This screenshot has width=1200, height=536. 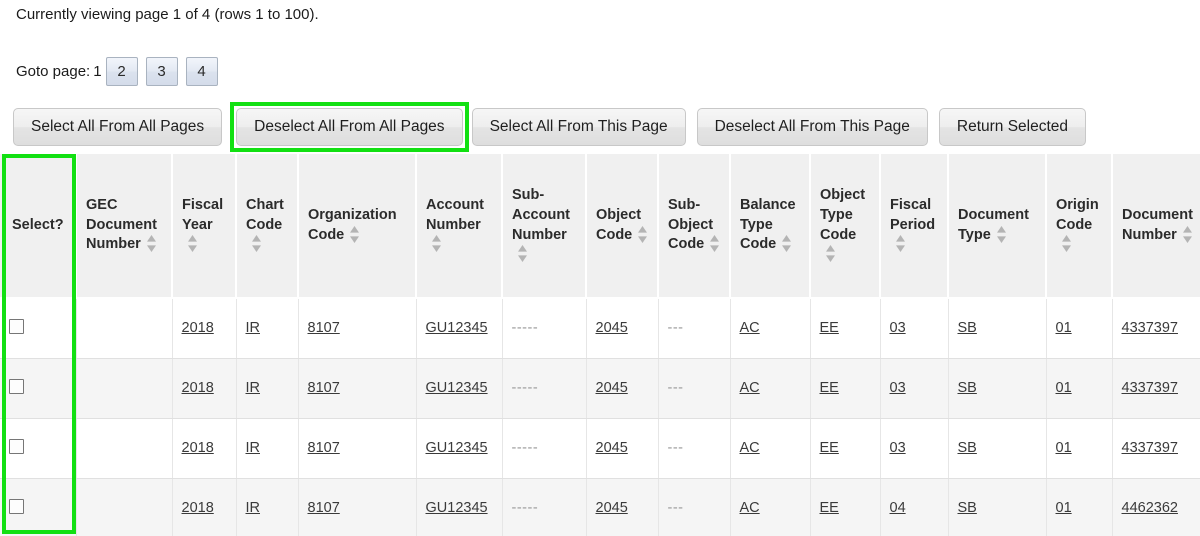 I want to click on column-header-account-number: Account Number, so click(x=459, y=226).